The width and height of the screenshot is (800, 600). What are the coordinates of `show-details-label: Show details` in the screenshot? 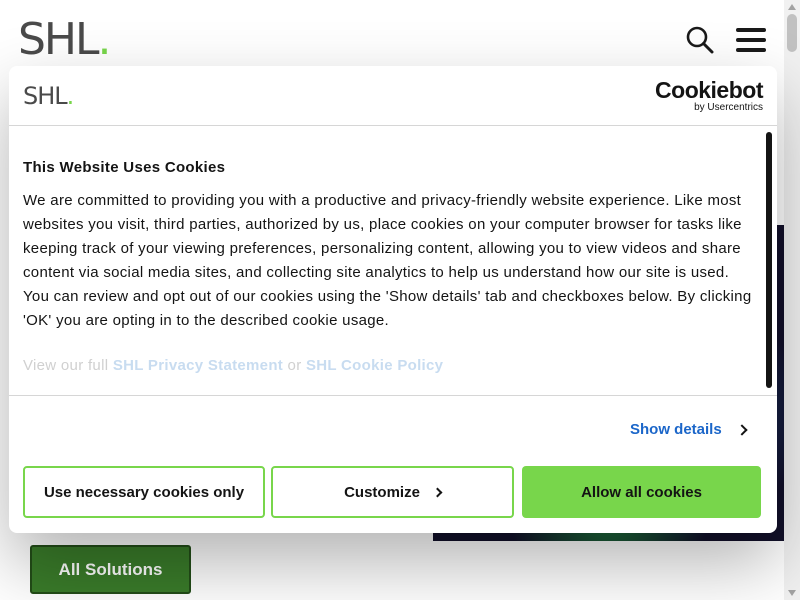 It's located at (676, 429).